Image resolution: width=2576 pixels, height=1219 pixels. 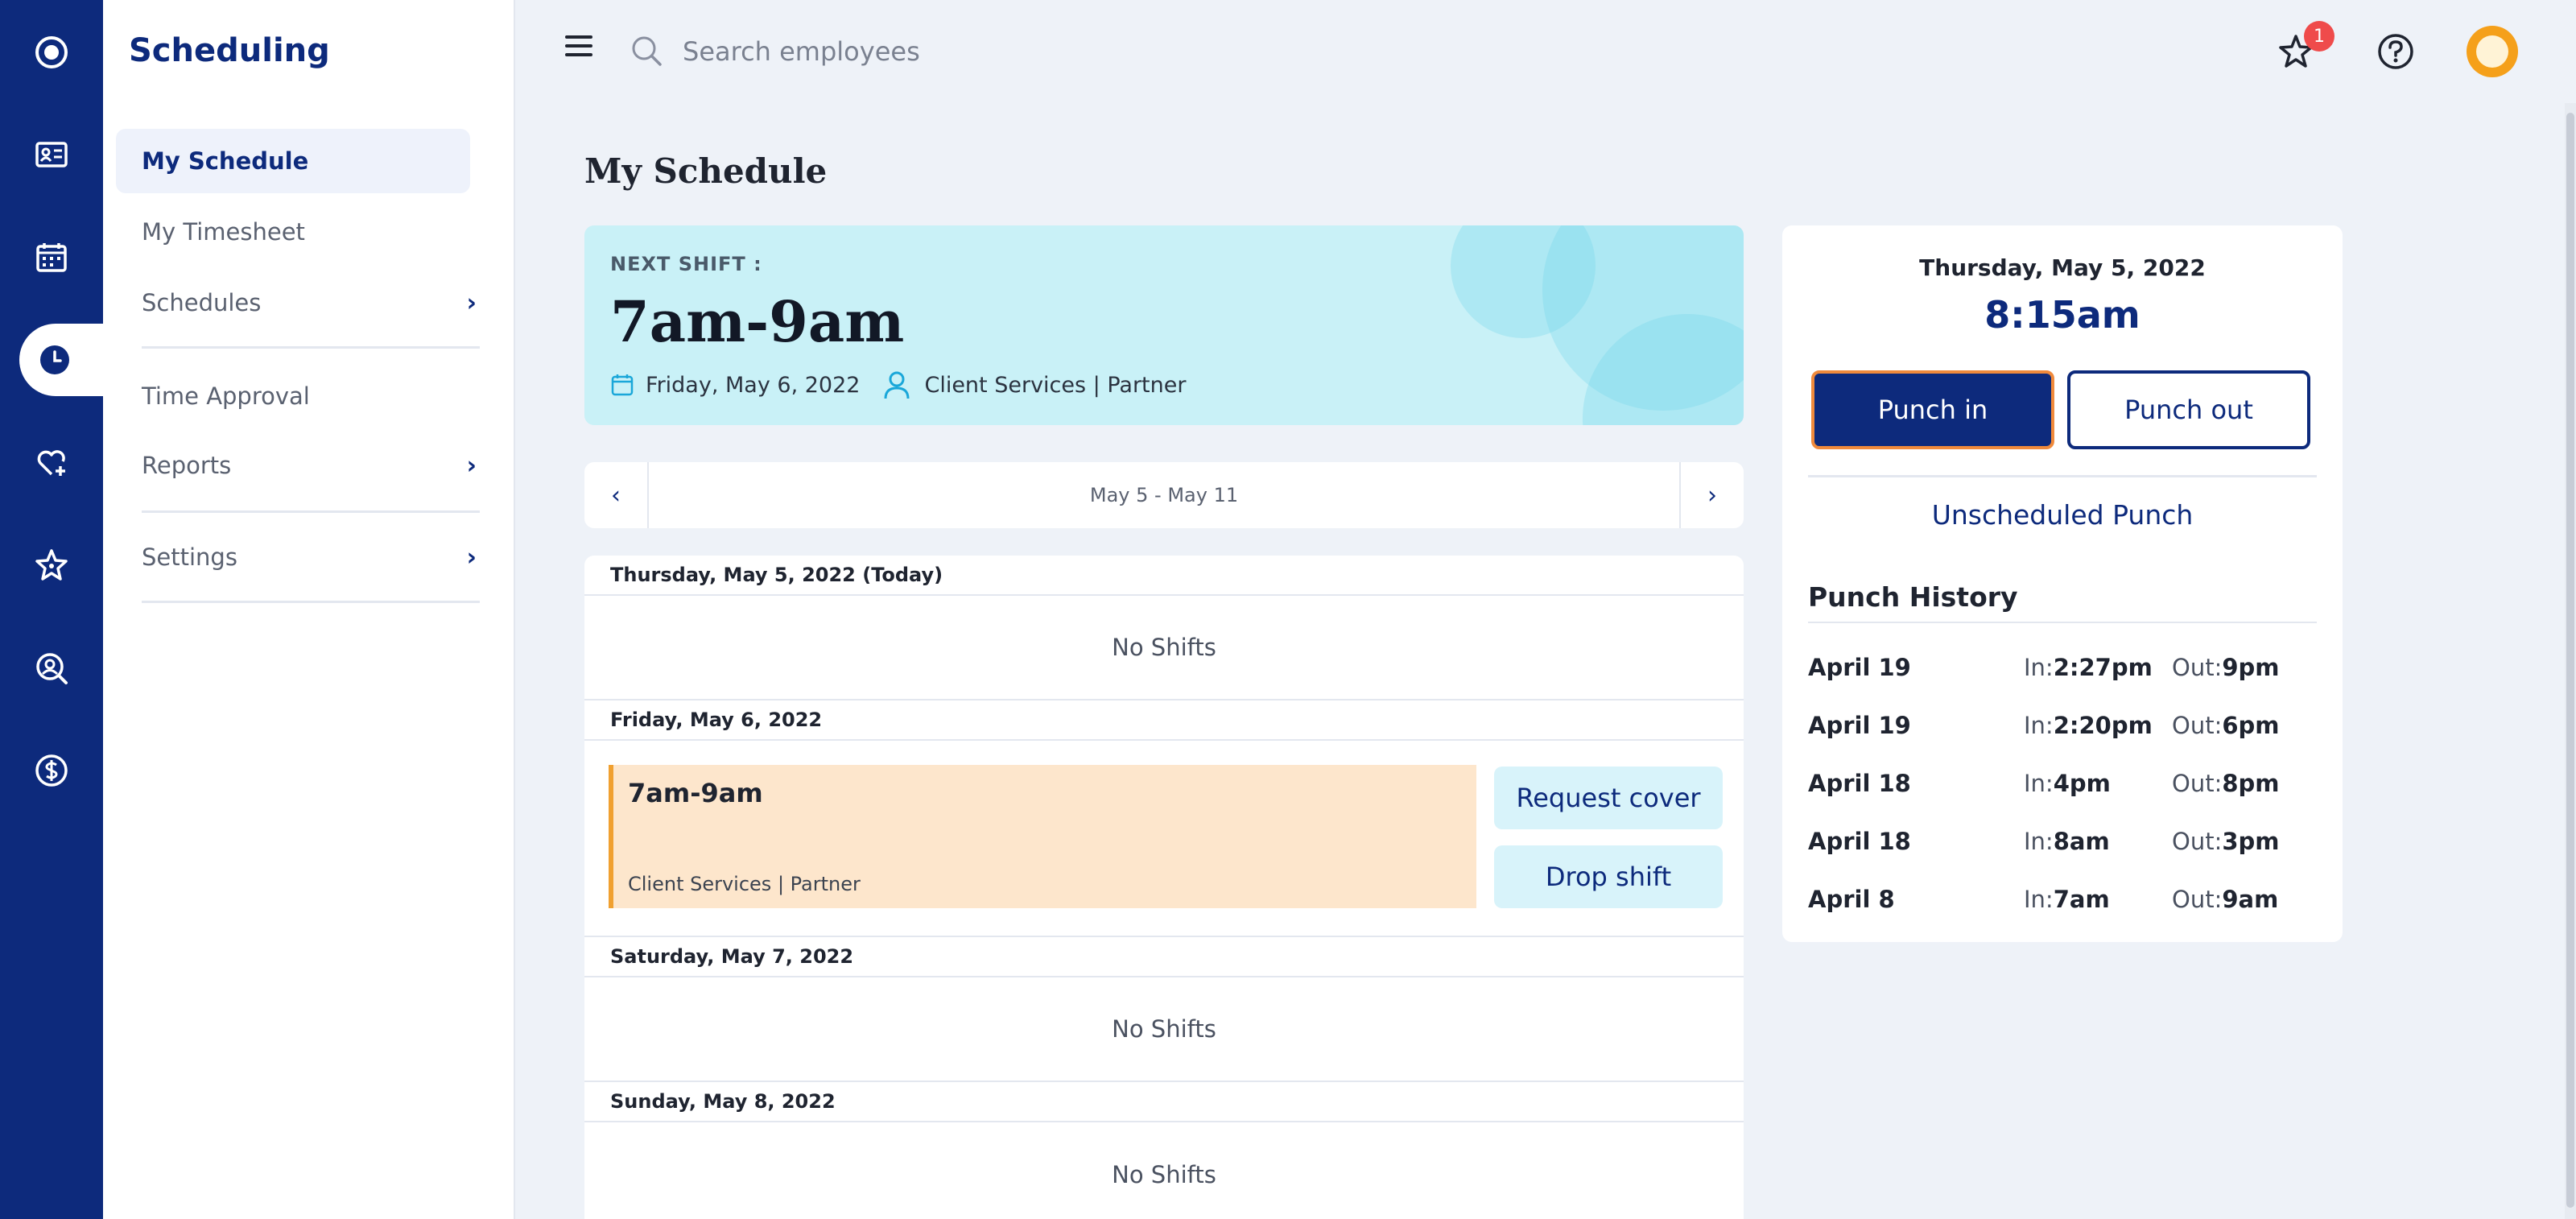 What do you see at coordinates (706, 171) in the screenshot?
I see `page-title: My Schedule` at bounding box center [706, 171].